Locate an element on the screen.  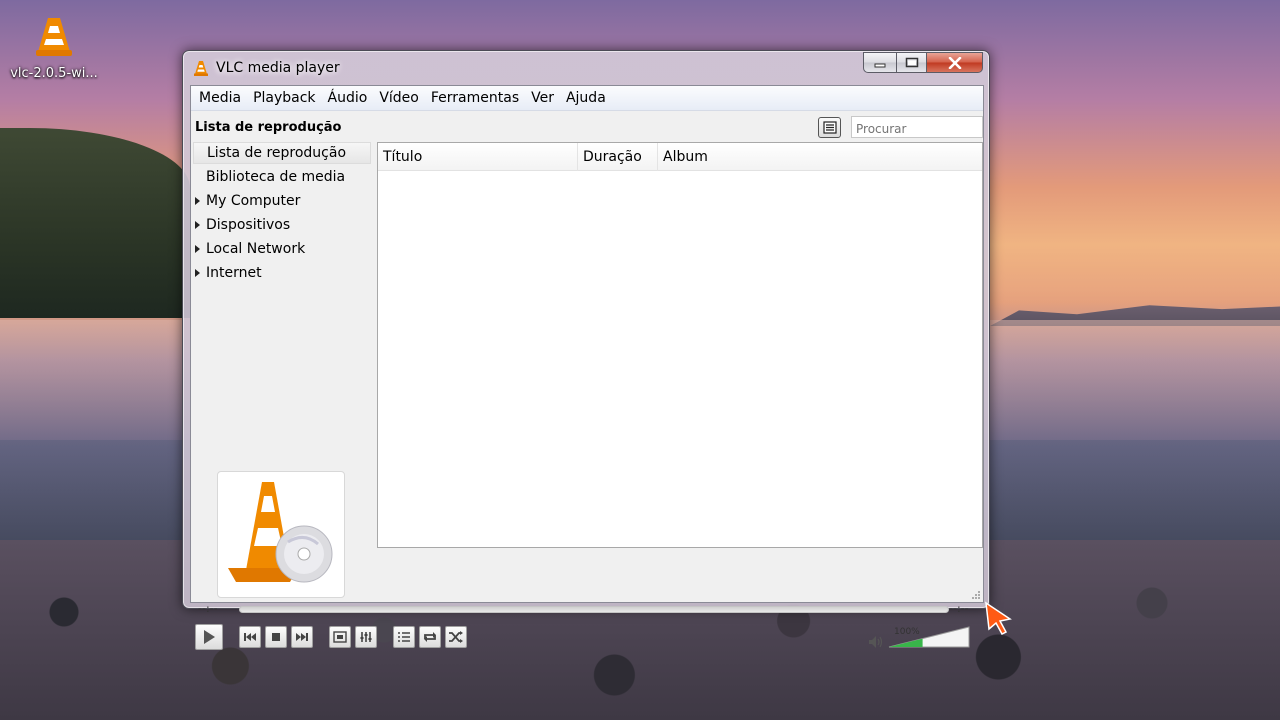
close-icon is located at coordinates (954, 62).